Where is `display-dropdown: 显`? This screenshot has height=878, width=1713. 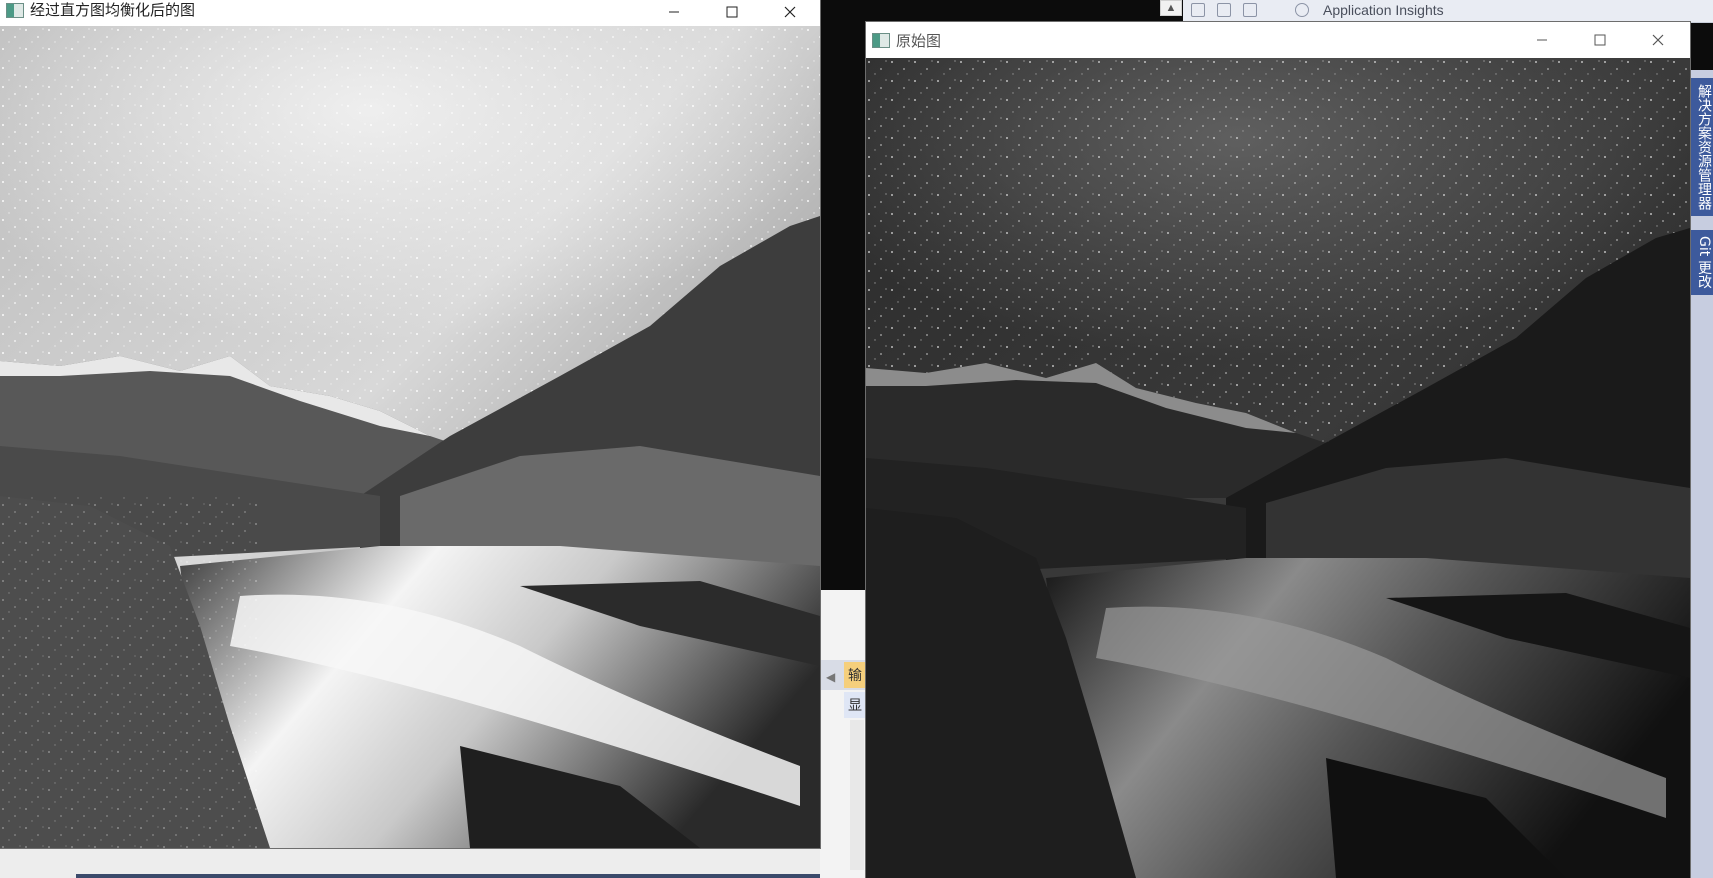
display-dropdown: 显 is located at coordinates (855, 705).